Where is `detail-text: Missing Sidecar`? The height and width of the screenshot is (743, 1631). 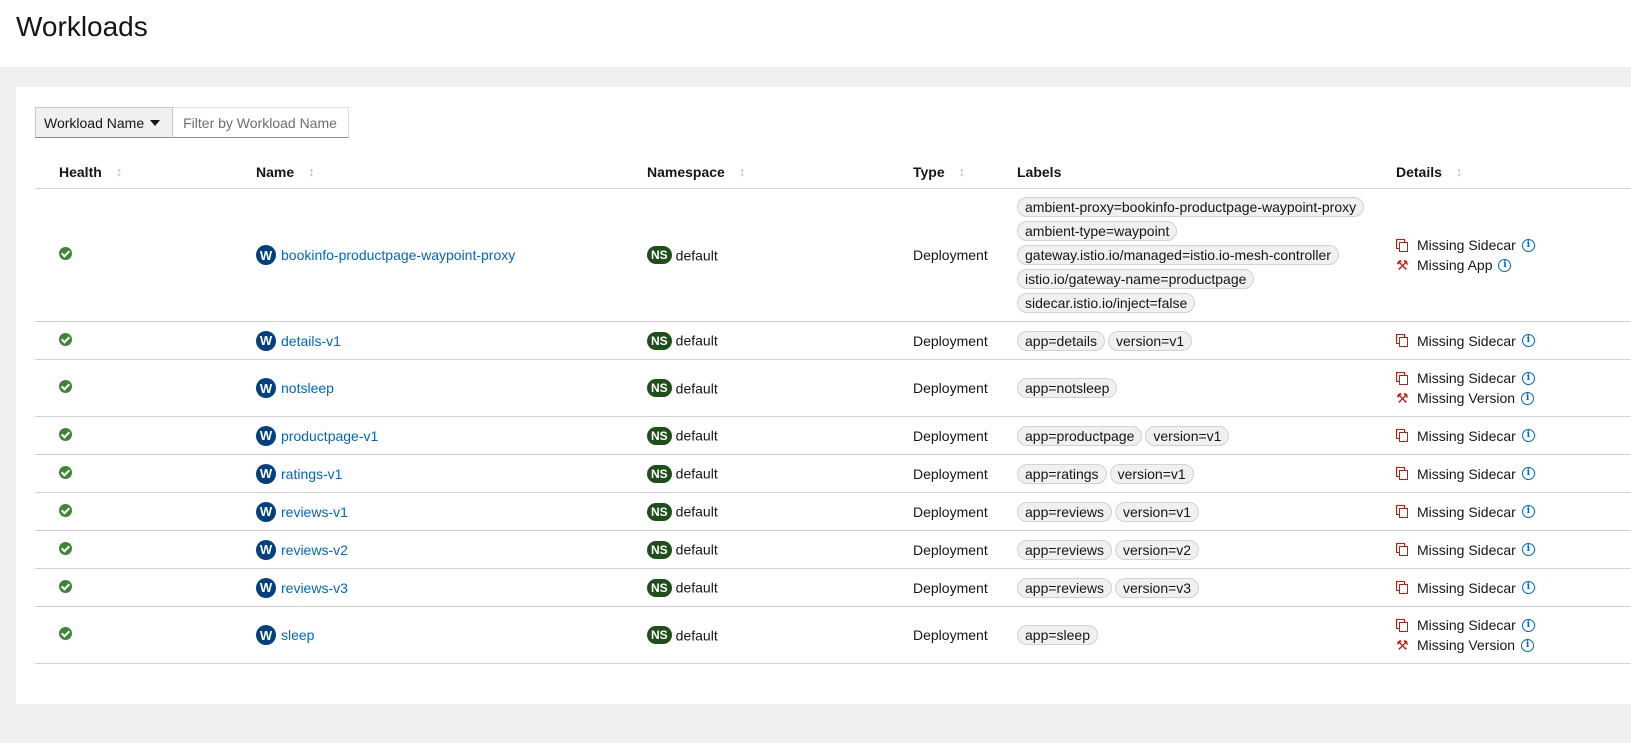
detail-text: Missing Sidecar is located at coordinates (1466, 340).